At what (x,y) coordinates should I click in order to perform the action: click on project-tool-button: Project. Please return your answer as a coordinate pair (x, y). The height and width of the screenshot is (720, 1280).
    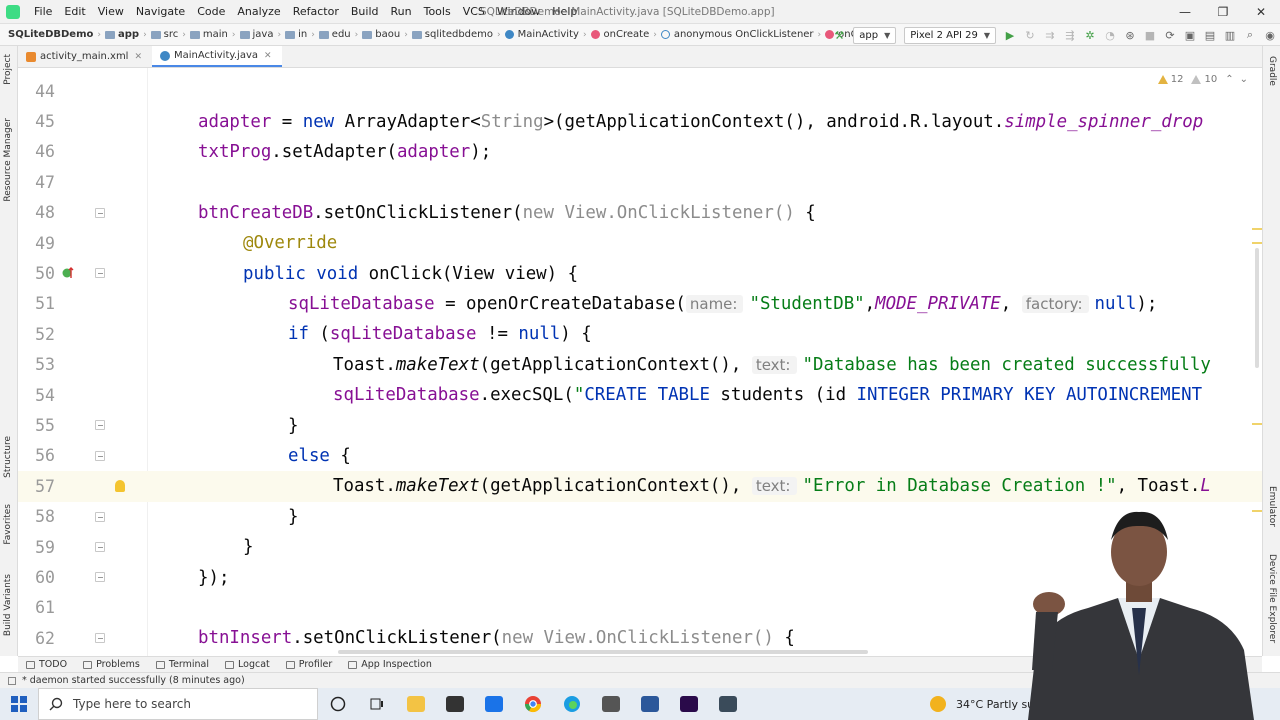
    Looking at the image, I should click on (8, 69).